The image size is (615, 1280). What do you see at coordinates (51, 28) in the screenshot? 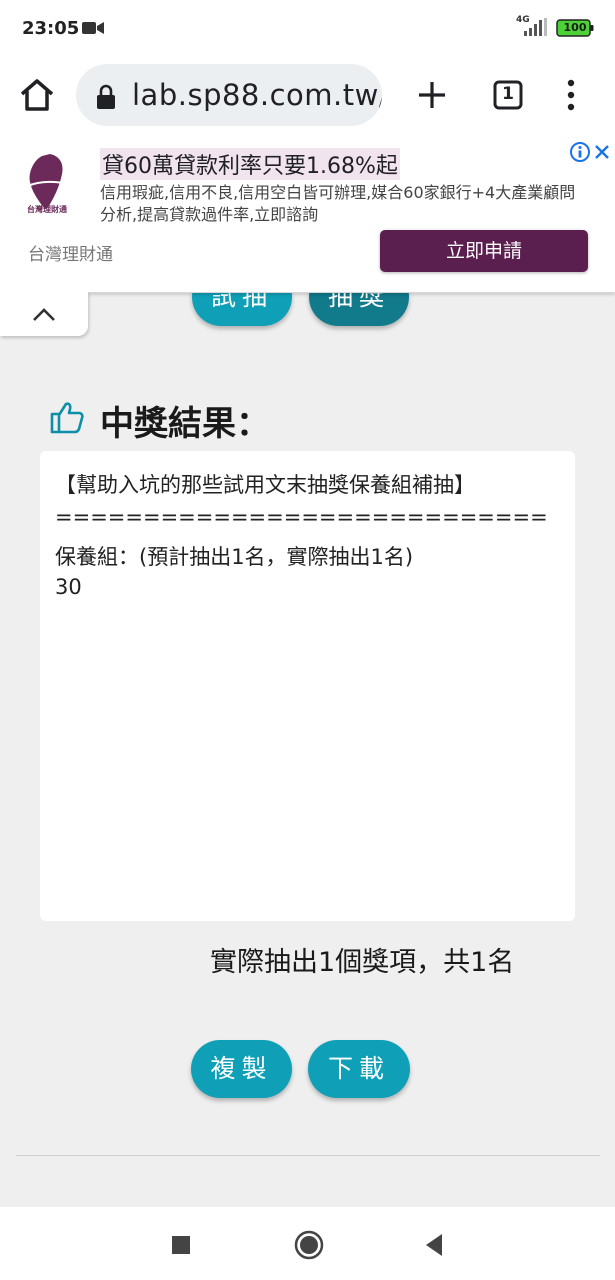
I see `status-time: 23:05` at bounding box center [51, 28].